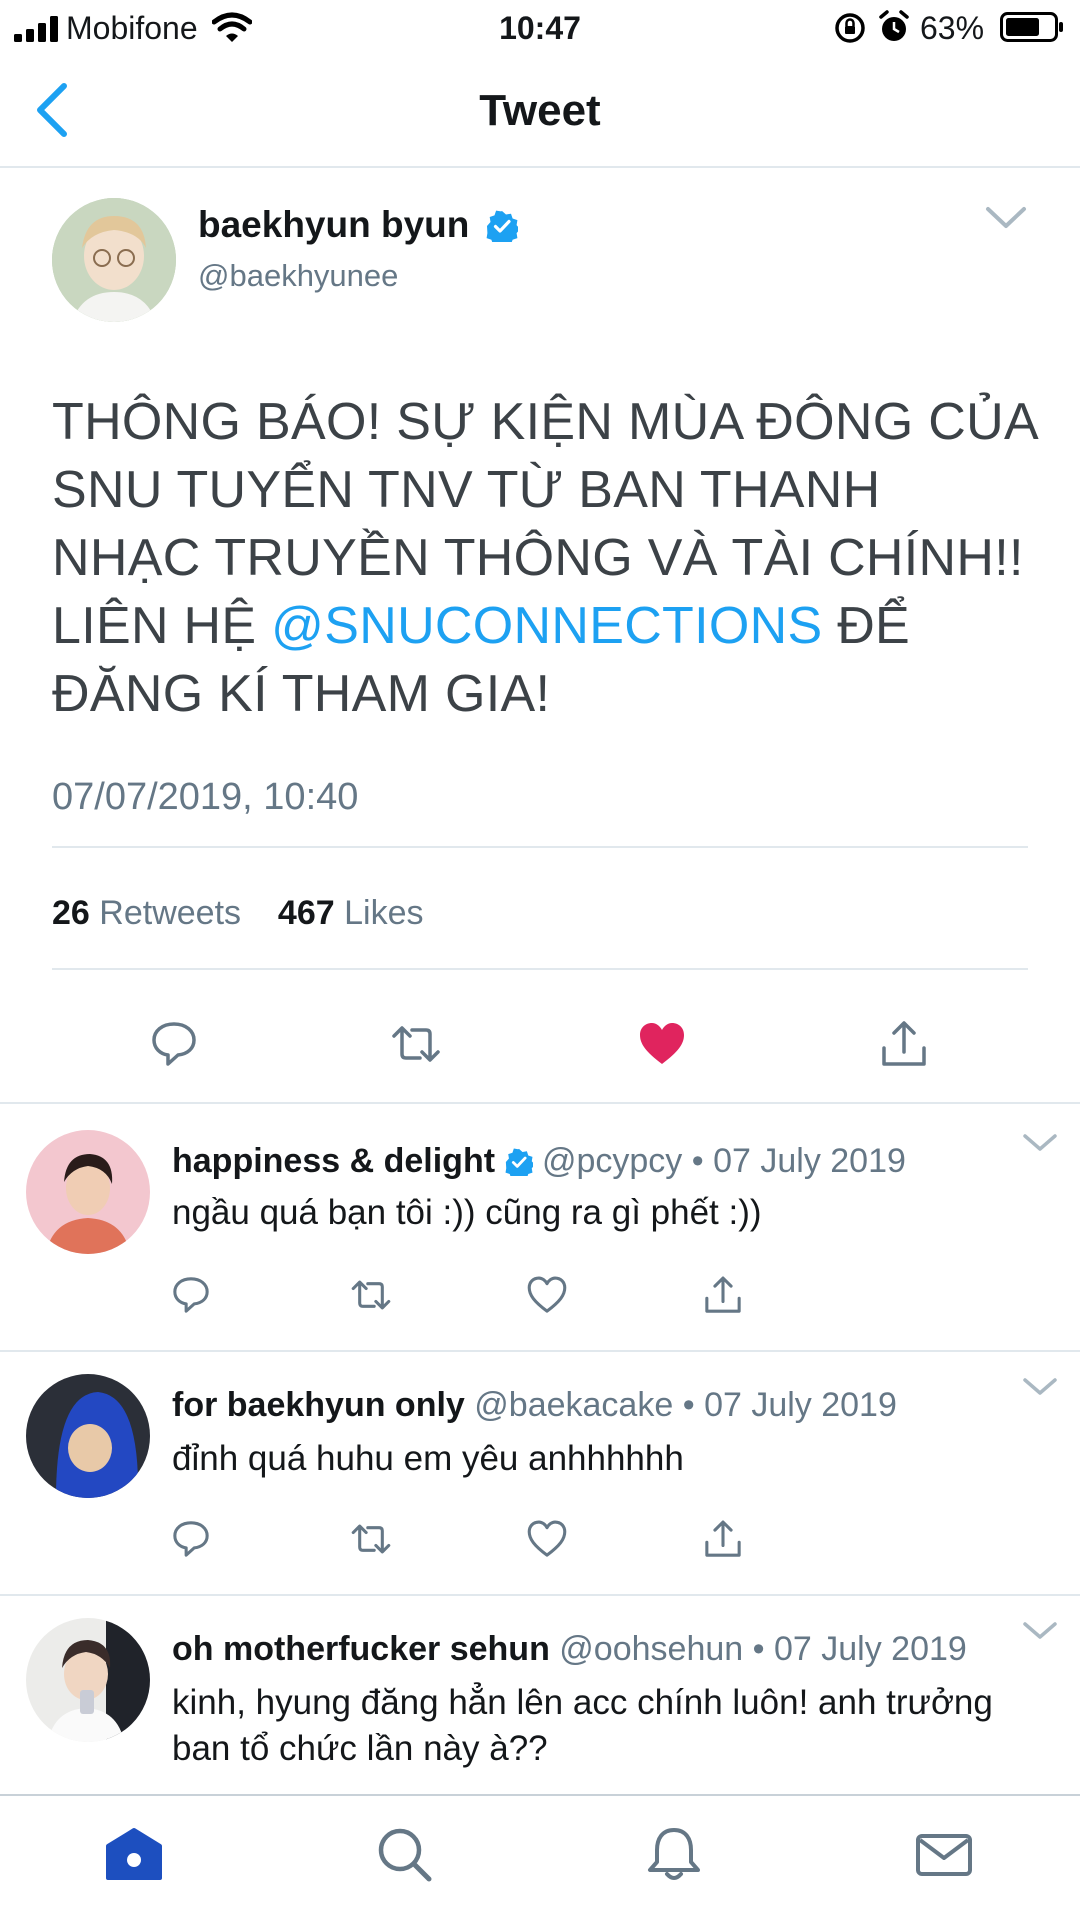 Image resolution: width=1080 pixels, height=1922 pixels. I want to click on like-label: Likes, so click(384, 913).